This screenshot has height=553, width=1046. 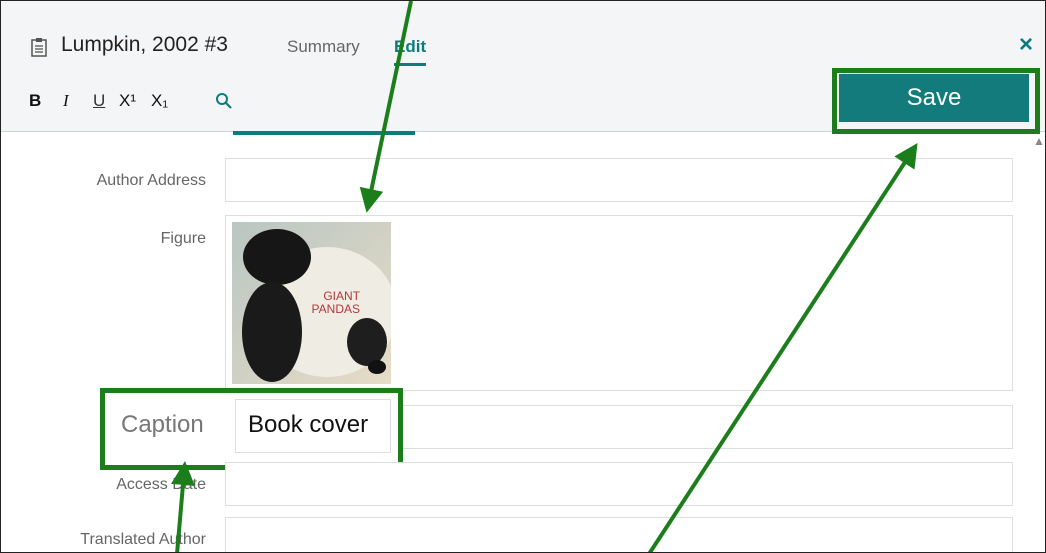 I want to click on translated-author-label: Translated Author, so click(x=143, y=539).